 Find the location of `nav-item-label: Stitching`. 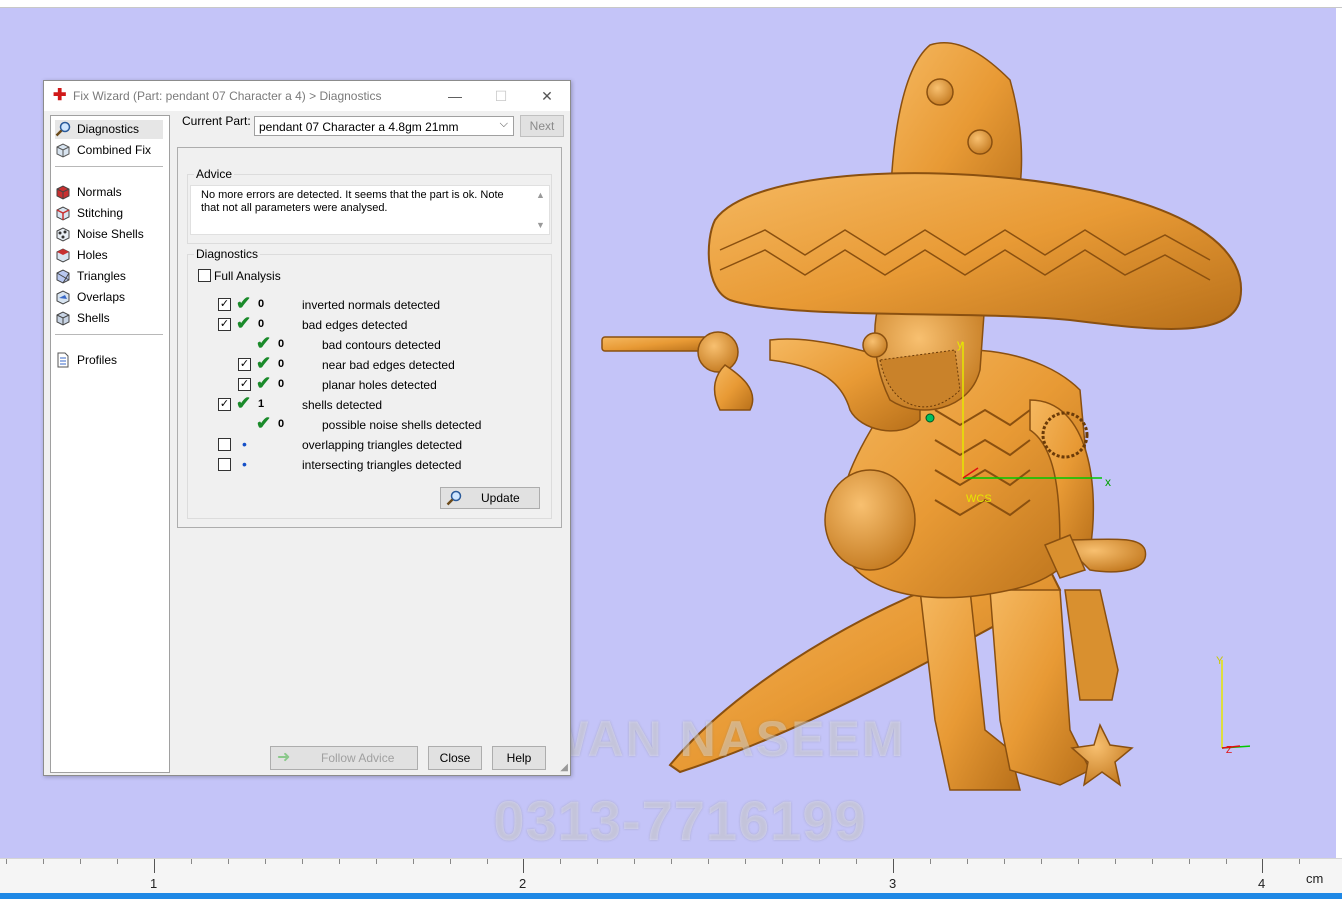

nav-item-label: Stitching is located at coordinates (100, 213).